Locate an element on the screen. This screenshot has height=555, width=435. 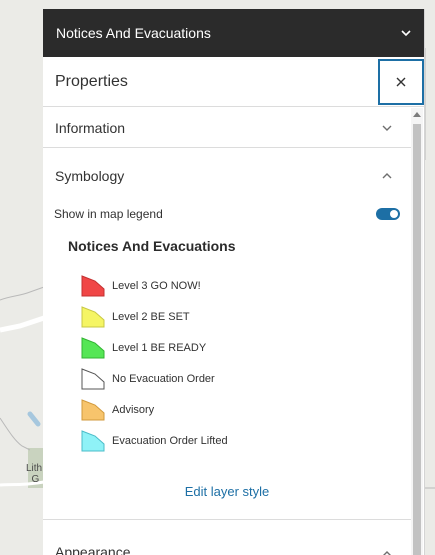
legend-item-label: Evacuation Order Lifted is located at coordinates (170, 440).